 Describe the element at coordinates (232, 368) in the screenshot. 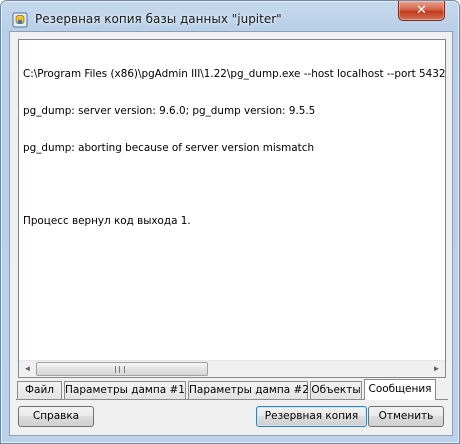

I see `horizontal-scrollbar: ◄ ►` at that location.